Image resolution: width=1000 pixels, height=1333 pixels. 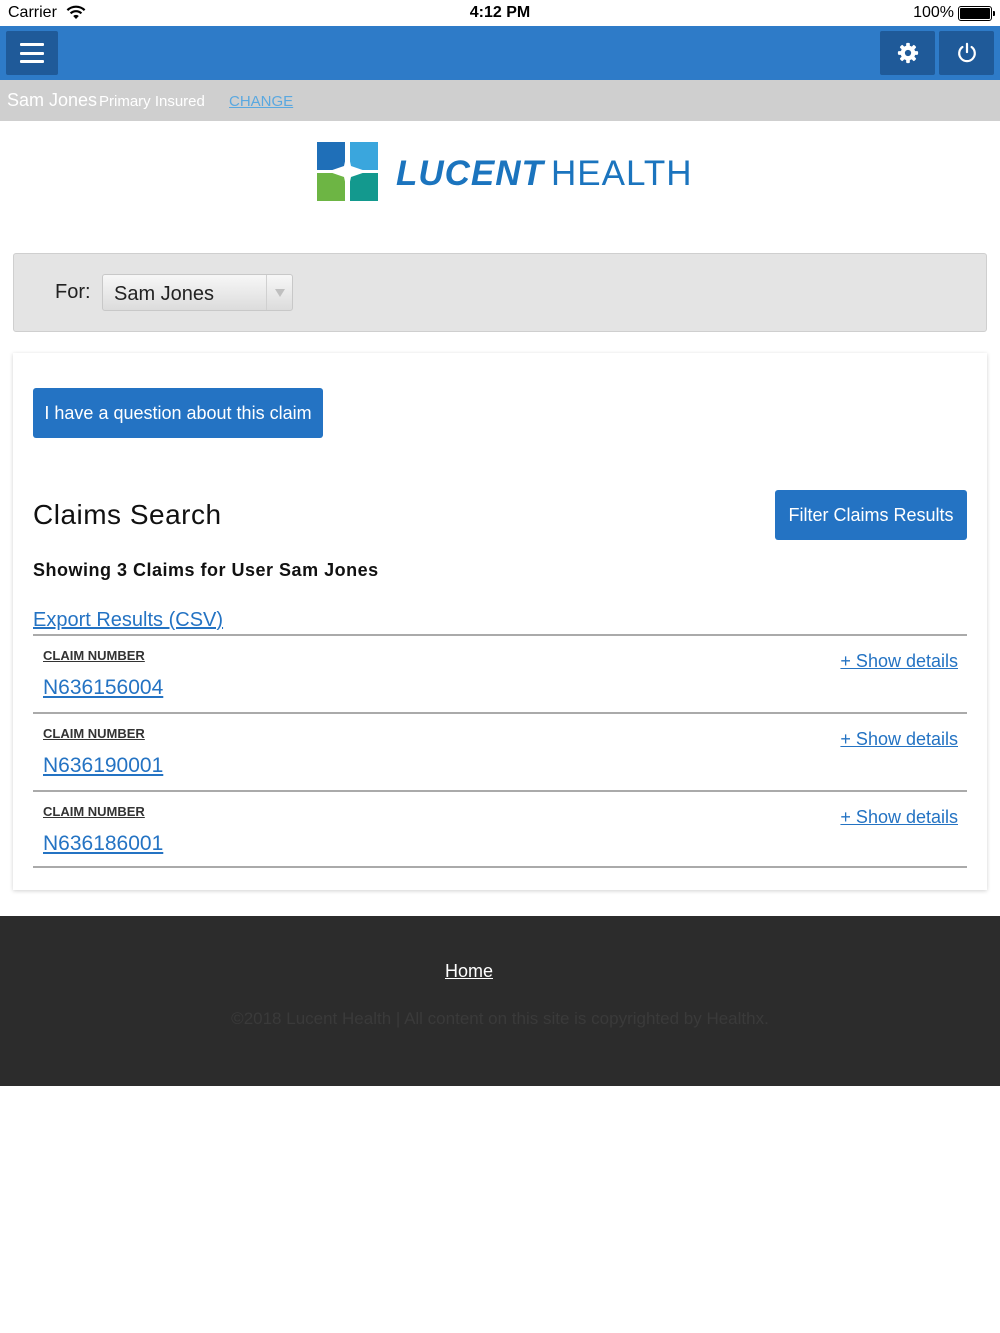 I want to click on clock: 4:12 PM, so click(x=500, y=12).